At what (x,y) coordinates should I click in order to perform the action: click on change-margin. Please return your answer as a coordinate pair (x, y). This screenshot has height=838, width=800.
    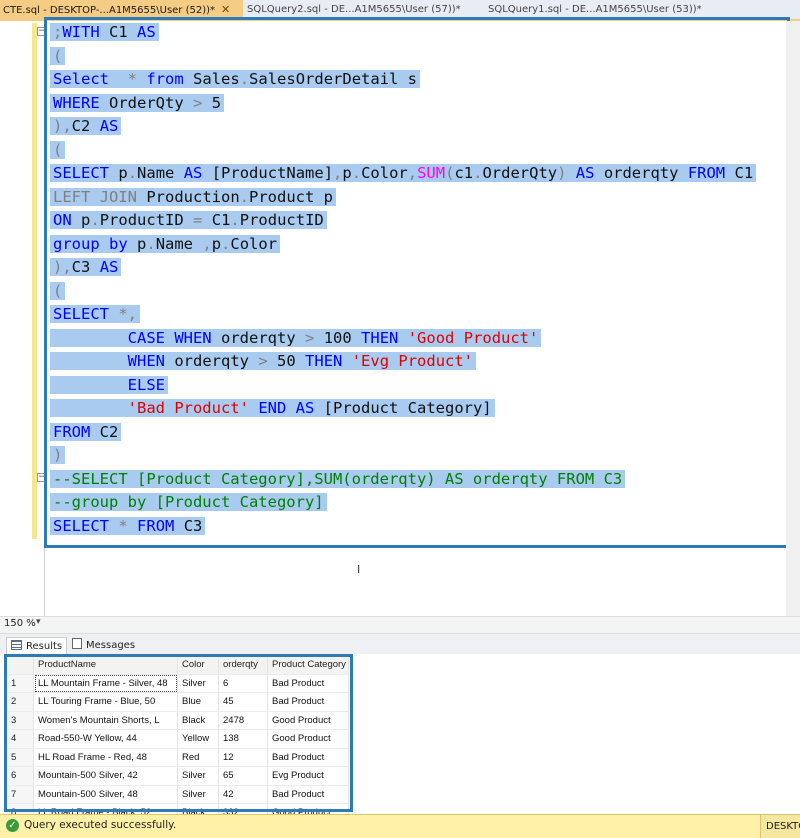
    Looking at the image, I should click on (34, 281).